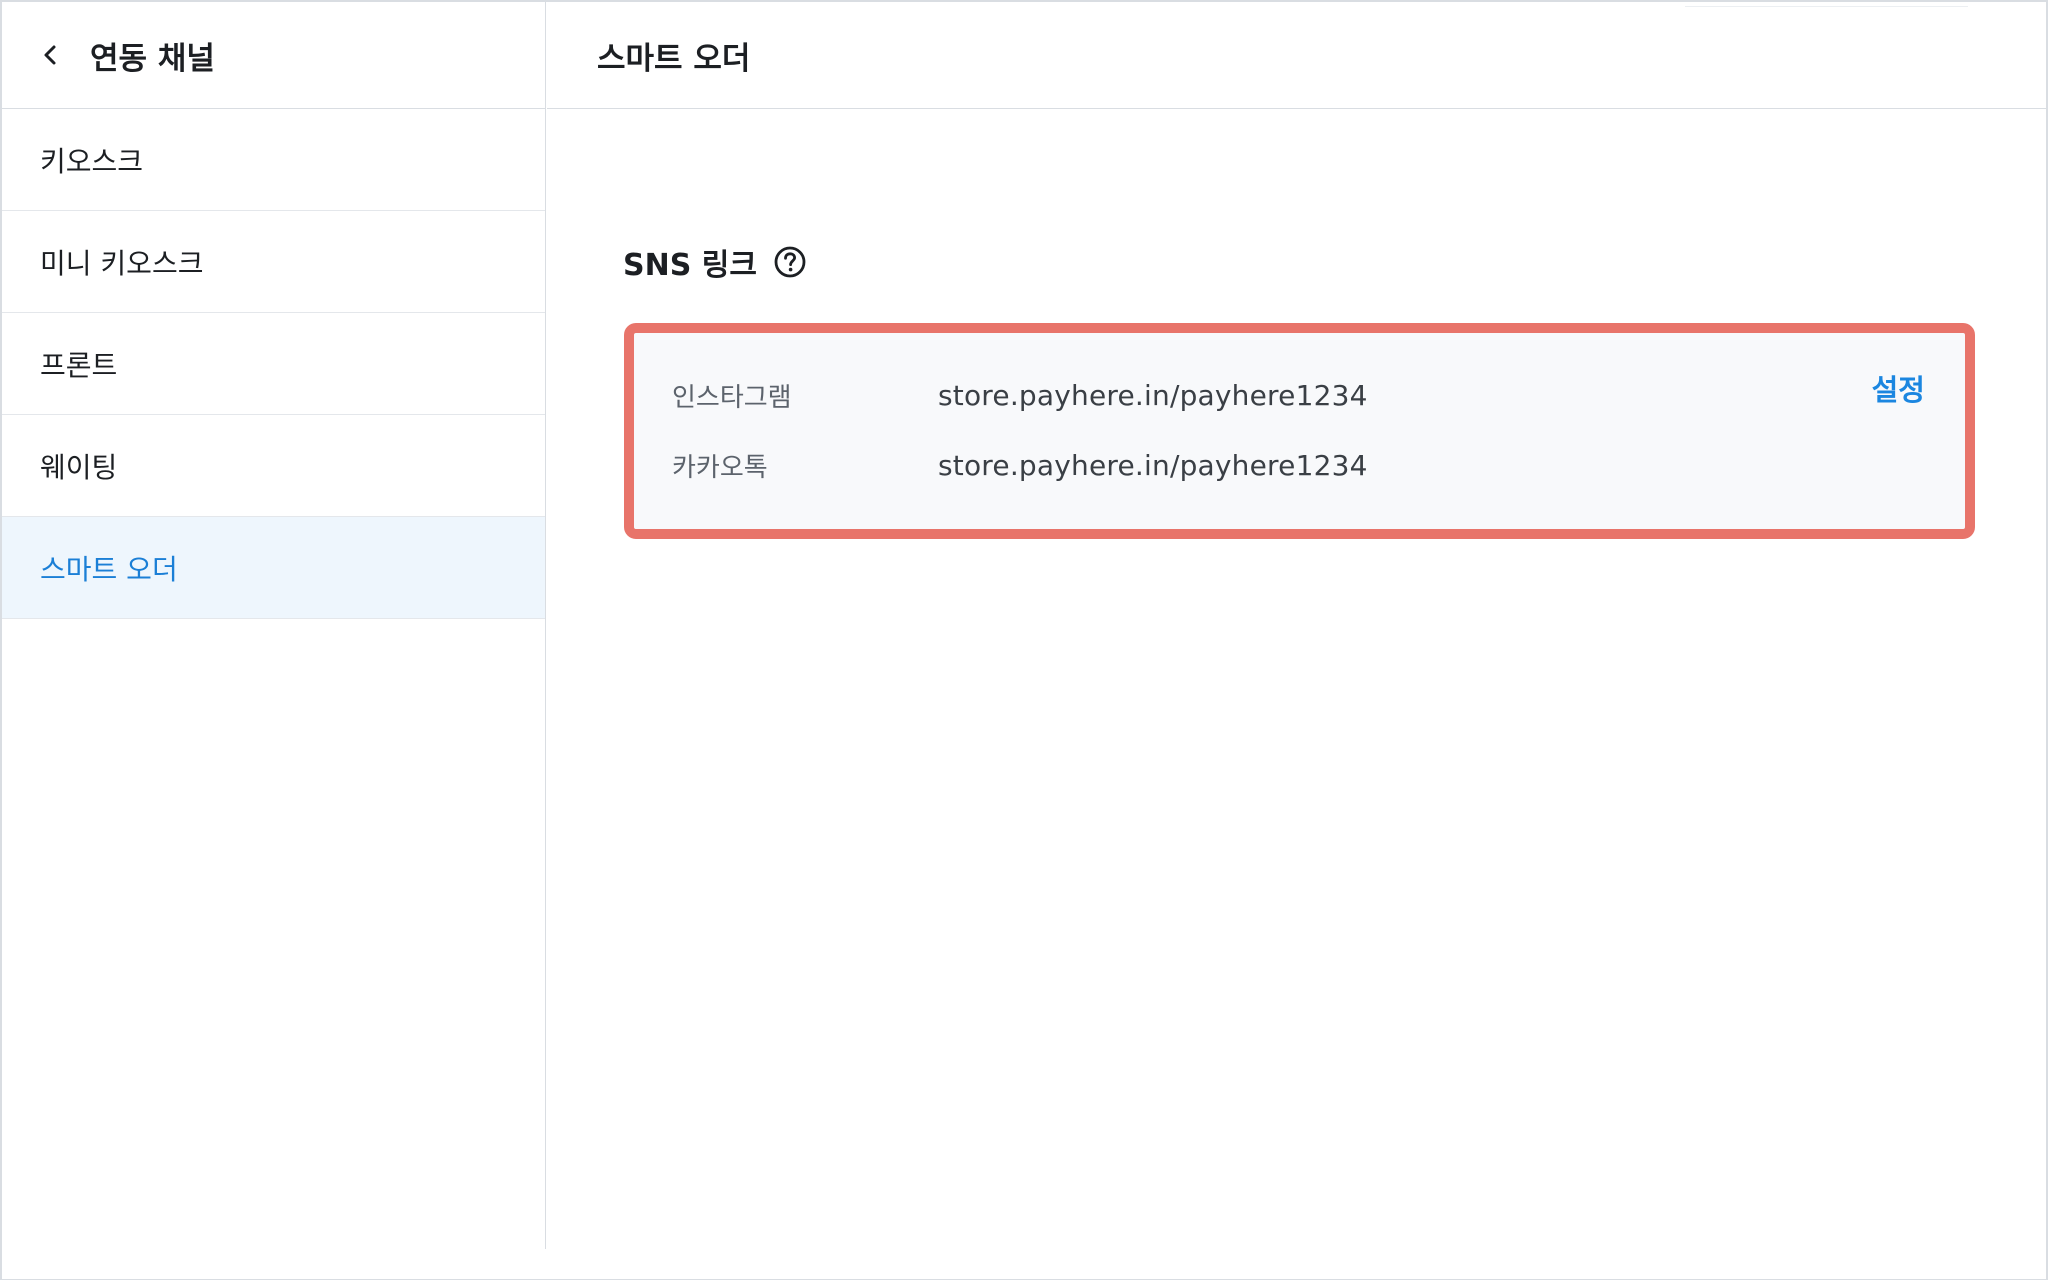 The height and width of the screenshot is (1281, 2048). Describe the element at coordinates (51, 55) in the screenshot. I see `chevron-left-icon` at that location.